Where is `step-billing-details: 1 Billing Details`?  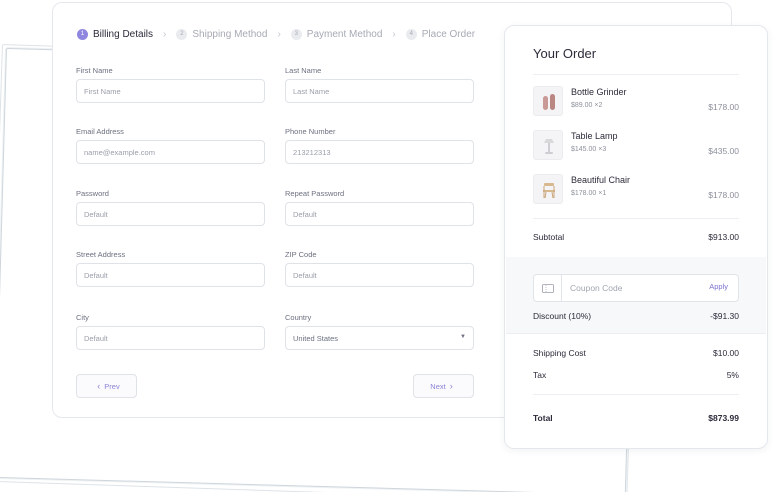
step-billing-details: 1 Billing Details is located at coordinates (115, 34).